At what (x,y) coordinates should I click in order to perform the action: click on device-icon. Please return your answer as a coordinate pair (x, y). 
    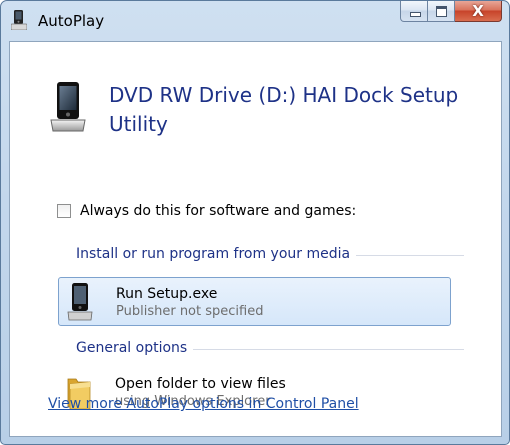
    Looking at the image, I should click on (68, 107).